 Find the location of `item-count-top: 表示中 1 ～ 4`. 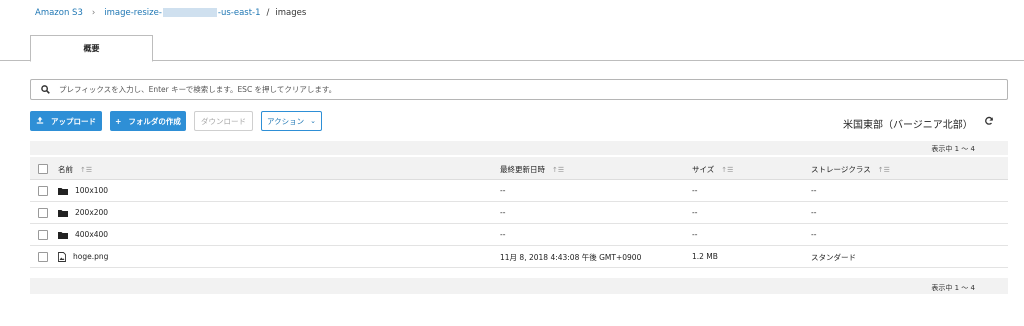

item-count-top: 表示中 1 ～ 4 is located at coordinates (953, 149).